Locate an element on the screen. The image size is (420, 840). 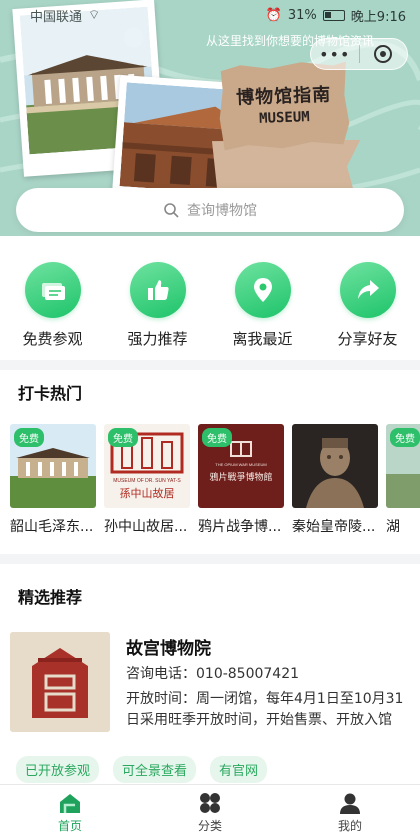
action-nearby: 离我最近 is located at coordinates (262, 307).